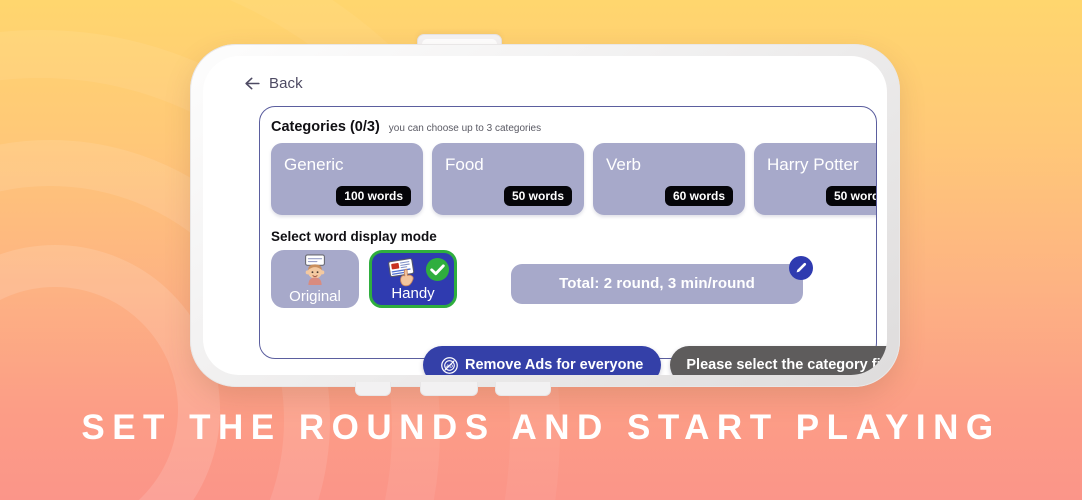  Describe the element at coordinates (286, 83) in the screenshot. I see `back-button-label: Back` at that location.